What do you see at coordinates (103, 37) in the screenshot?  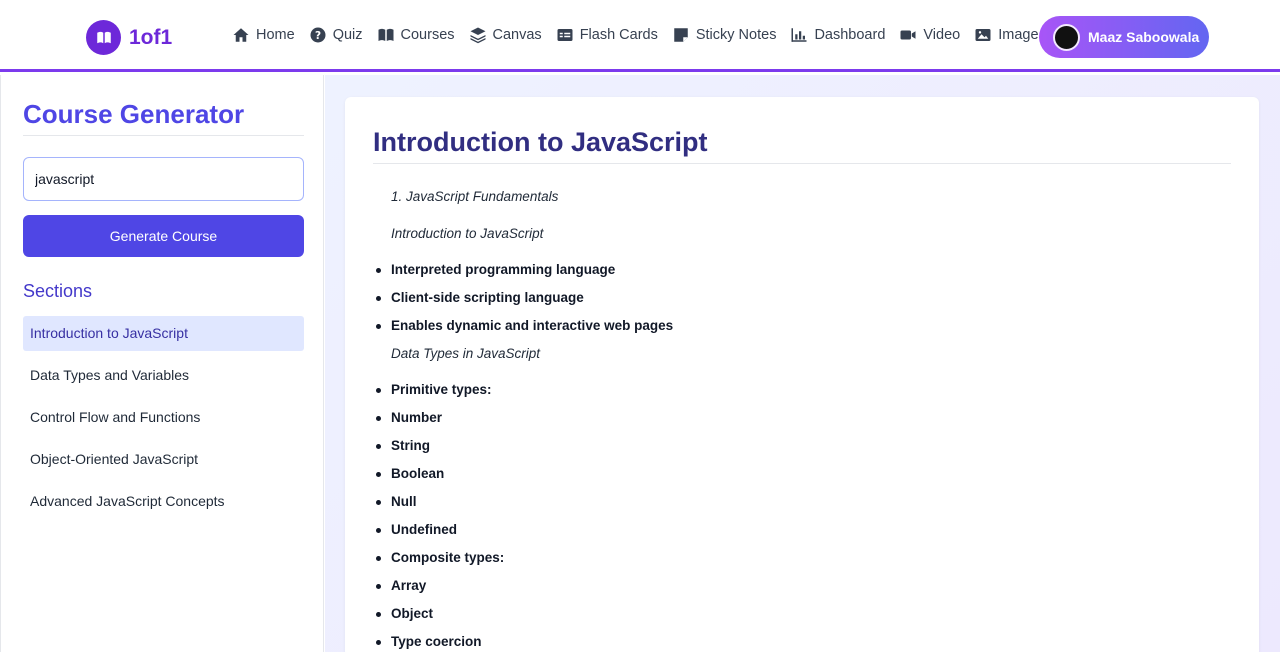 I see `open-book-icon` at bounding box center [103, 37].